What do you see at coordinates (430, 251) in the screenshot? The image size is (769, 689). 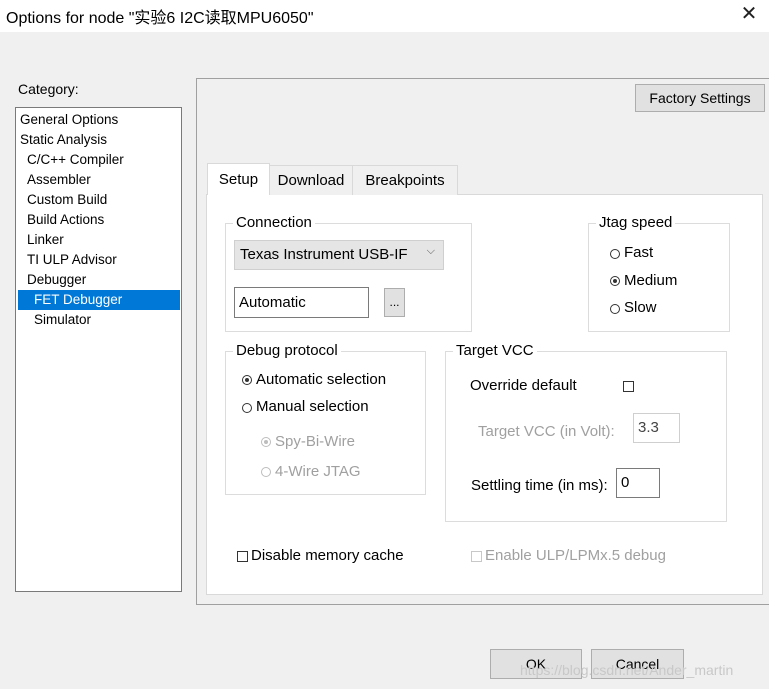 I see `chevron-down-icon: ⌵` at bounding box center [430, 251].